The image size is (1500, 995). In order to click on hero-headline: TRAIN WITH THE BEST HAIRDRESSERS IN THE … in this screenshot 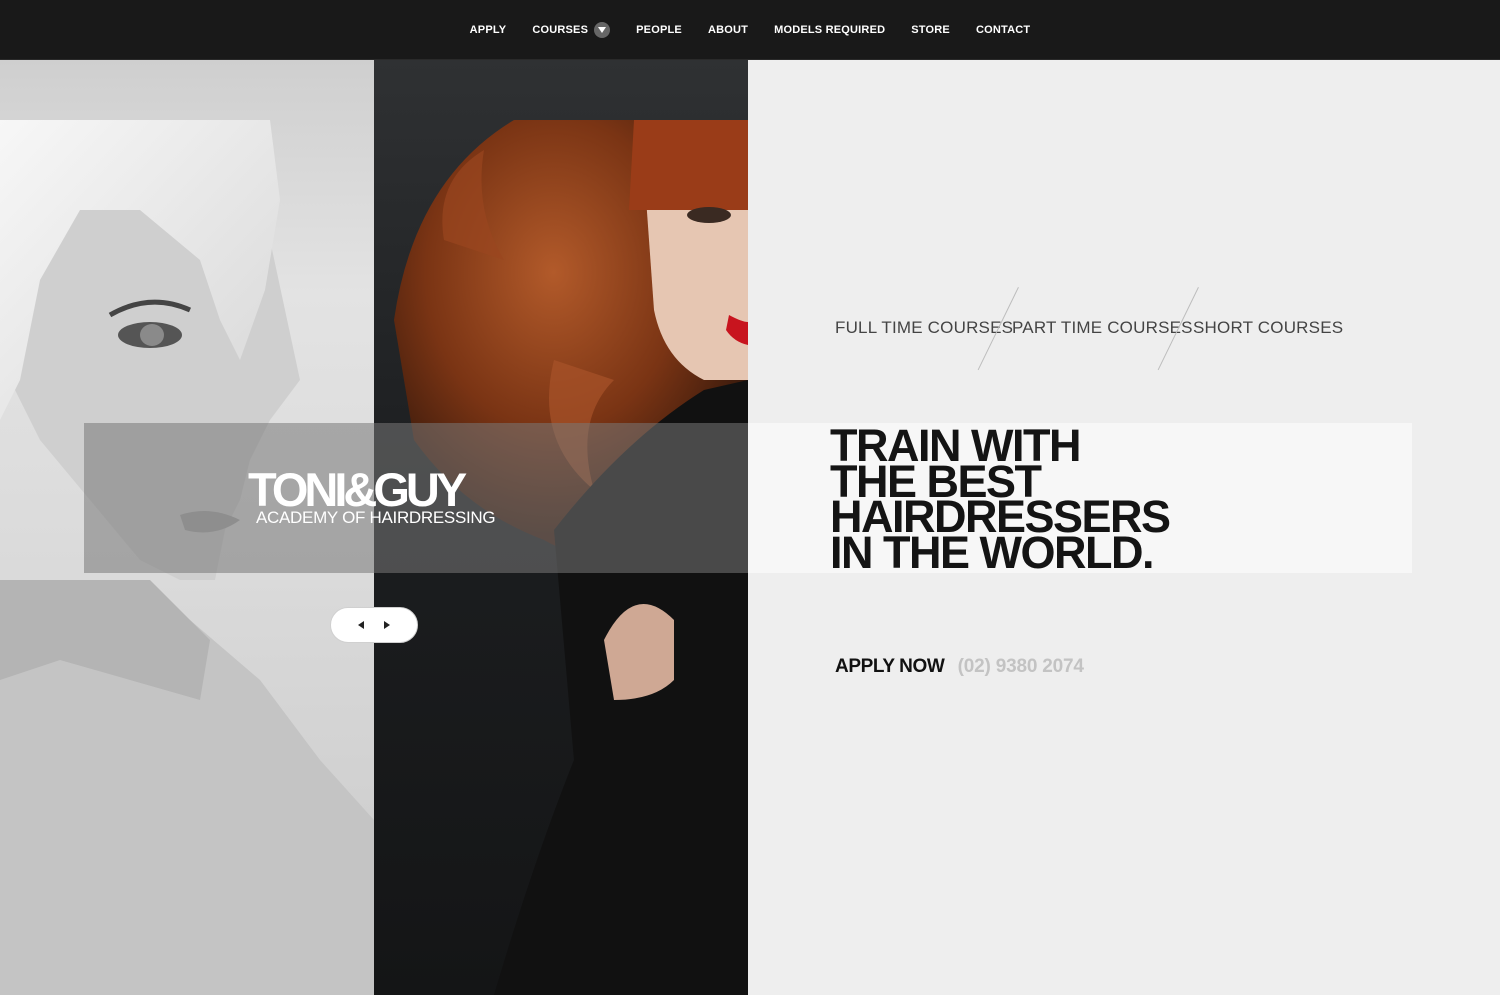, I will do `click(1000, 500)`.